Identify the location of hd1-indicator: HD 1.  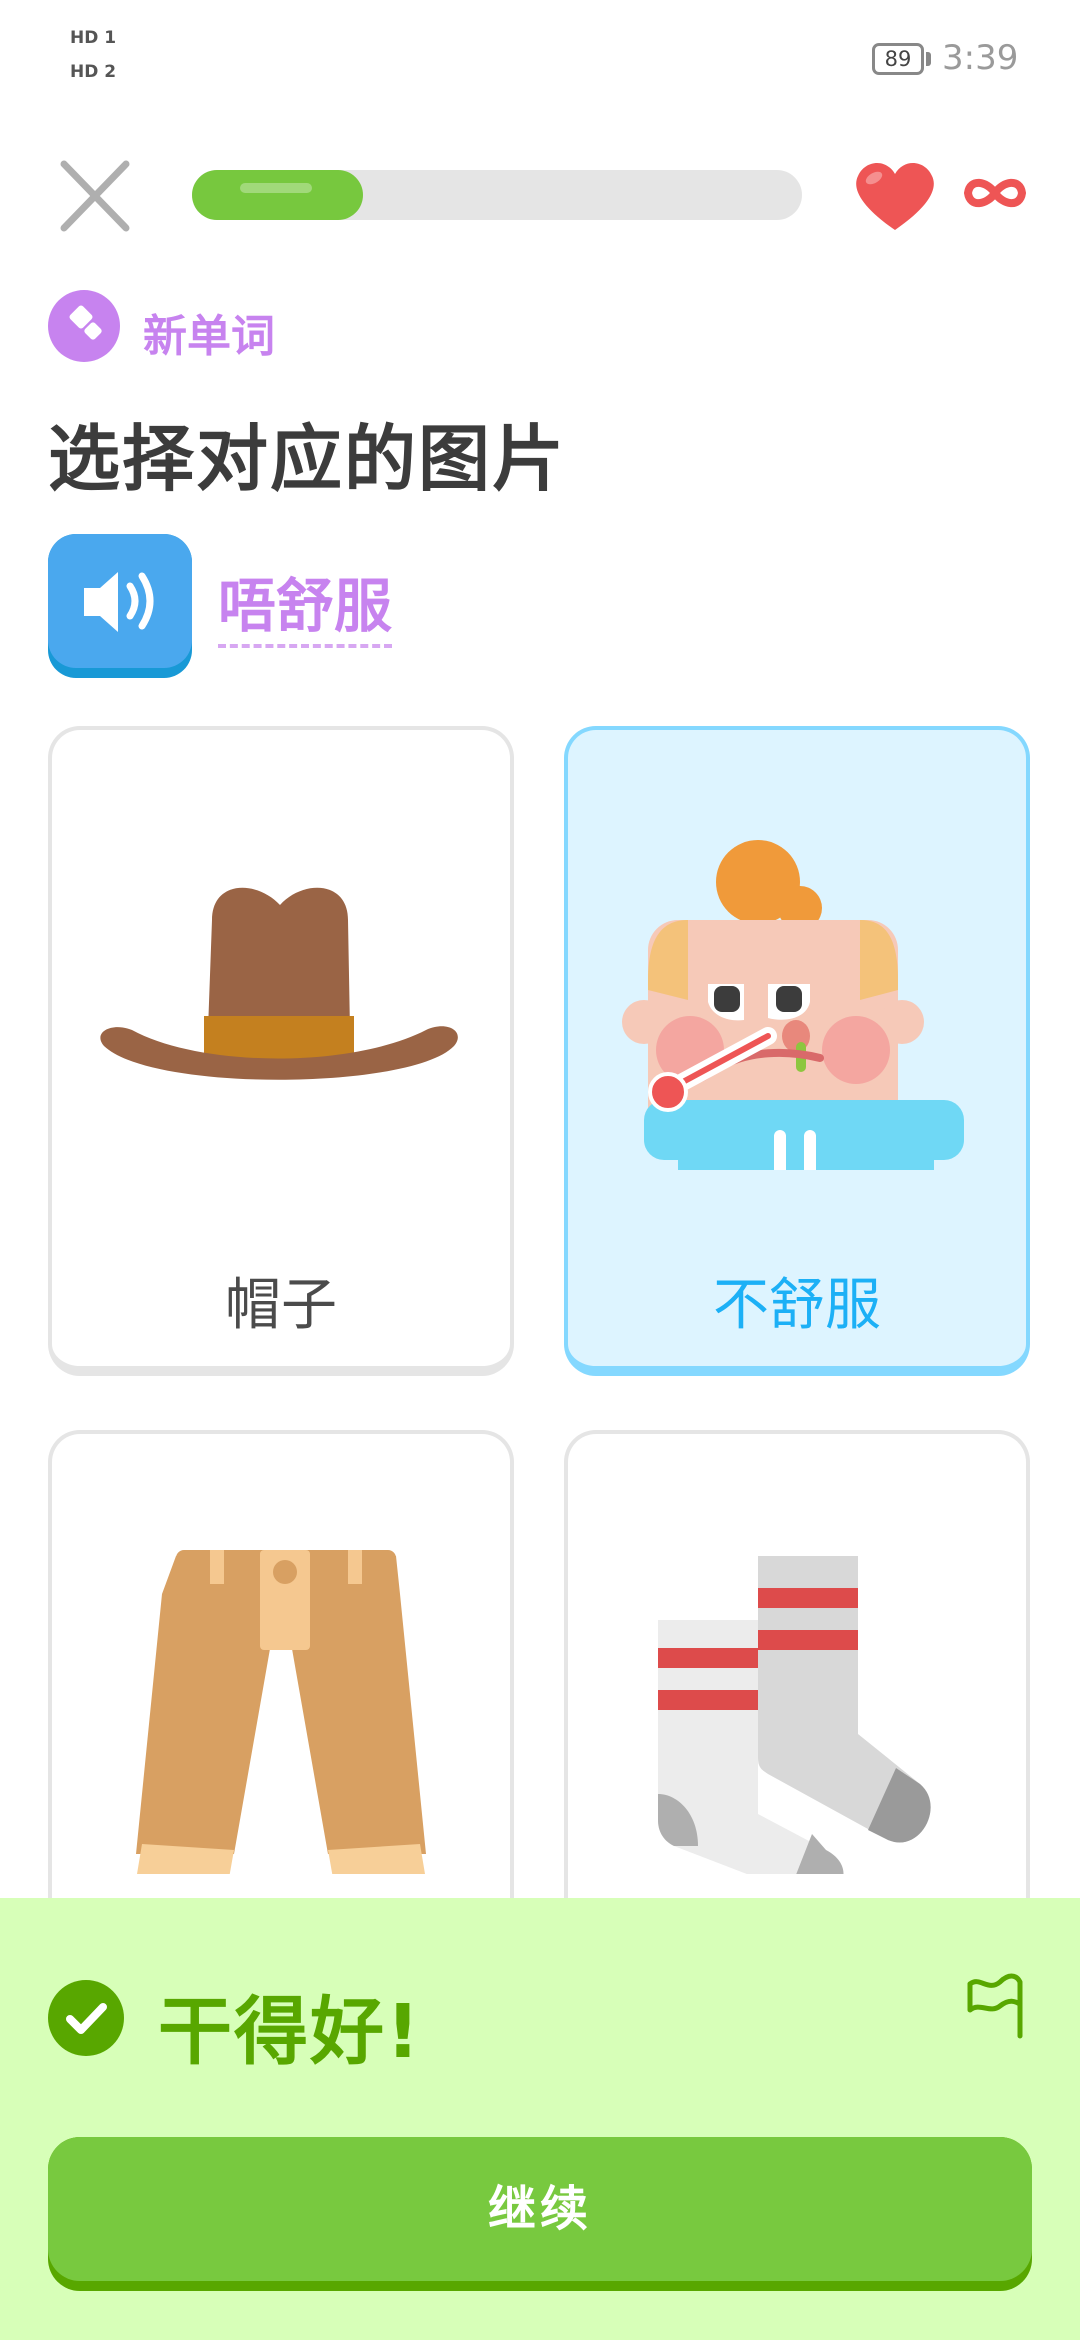
(93, 38).